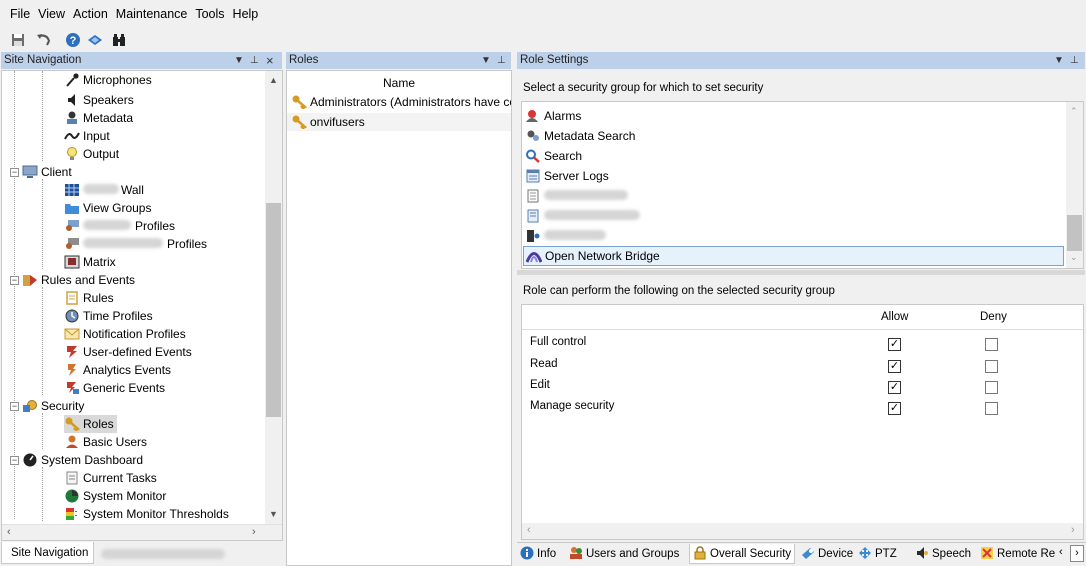 The width and height of the screenshot is (1086, 566). What do you see at coordinates (894, 344) in the screenshot?
I see `allow-full-control-checkbox: ✓` at bounding box center [894, 344].